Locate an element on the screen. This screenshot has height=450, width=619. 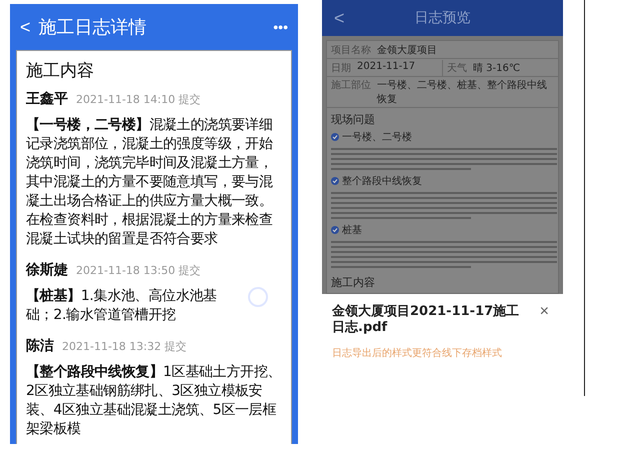
submit-time: 2021-11-18 14:10 提交 is located at coordinates (138, 99).